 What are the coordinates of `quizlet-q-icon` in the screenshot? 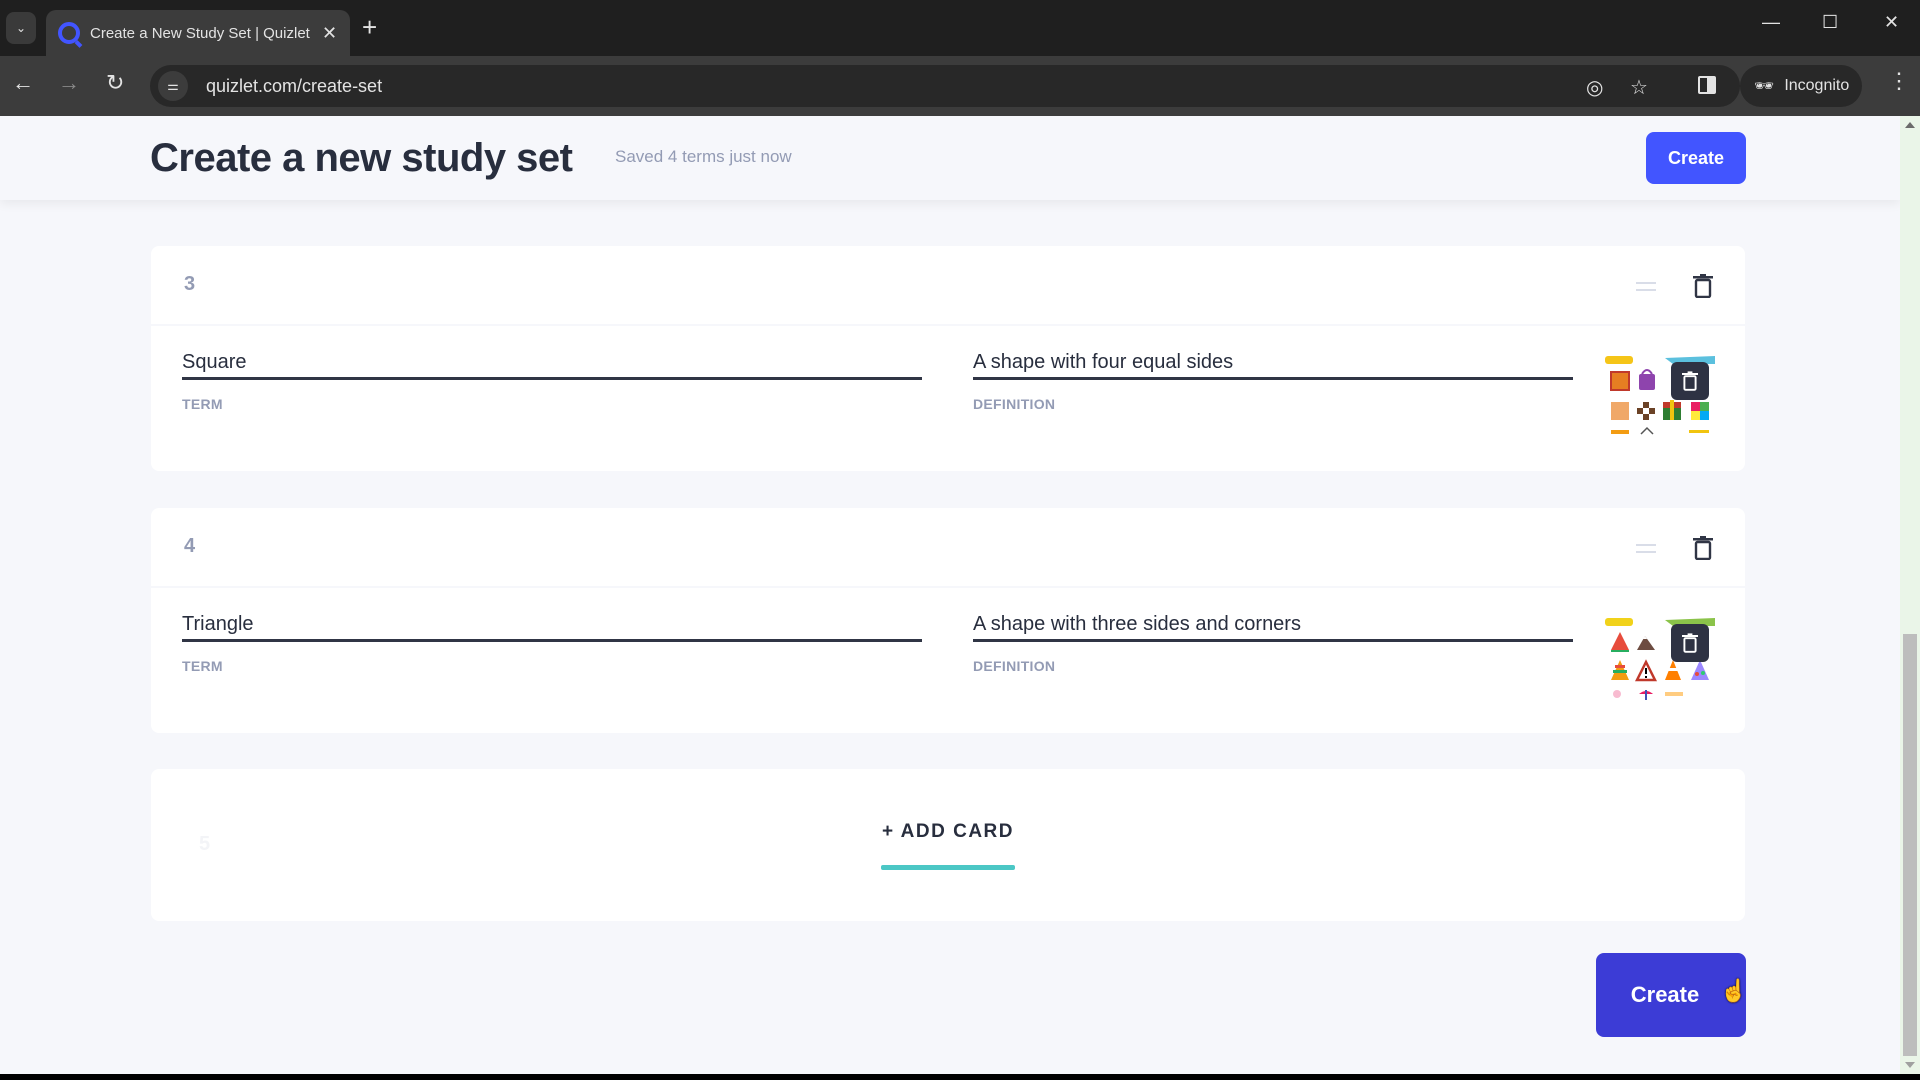 It's located at (69, 33).